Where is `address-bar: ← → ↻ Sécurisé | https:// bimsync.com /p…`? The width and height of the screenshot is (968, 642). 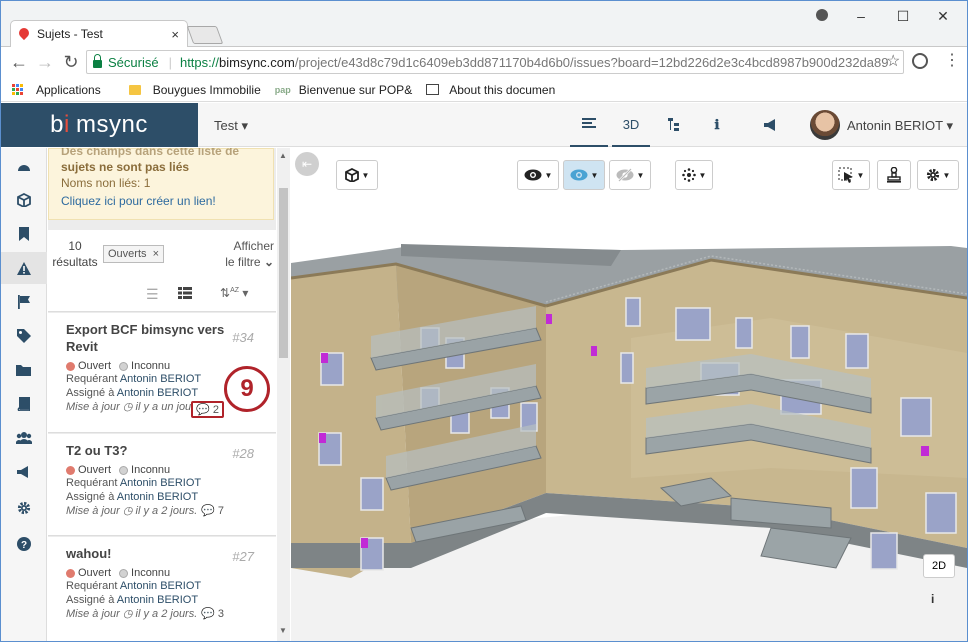
address-bar: ← → ↻ Sécurisé | https:// bimsync.com /p… is located at coordinates (484, 62).